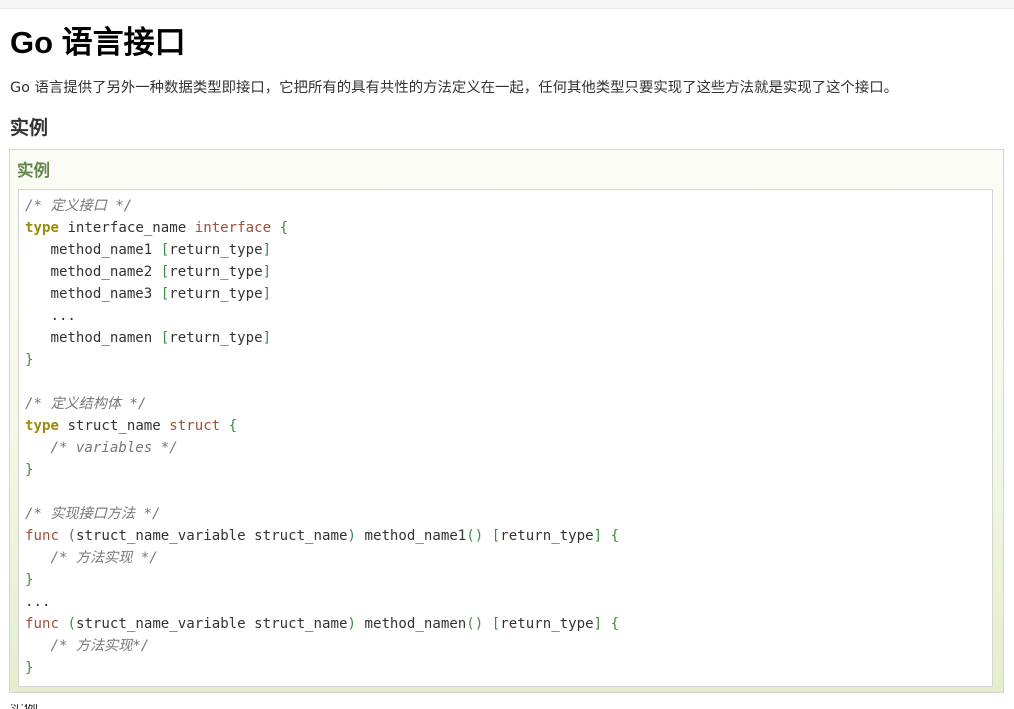  I want to click on code-line: /* 实现接口方法 */, so click(322, 514).